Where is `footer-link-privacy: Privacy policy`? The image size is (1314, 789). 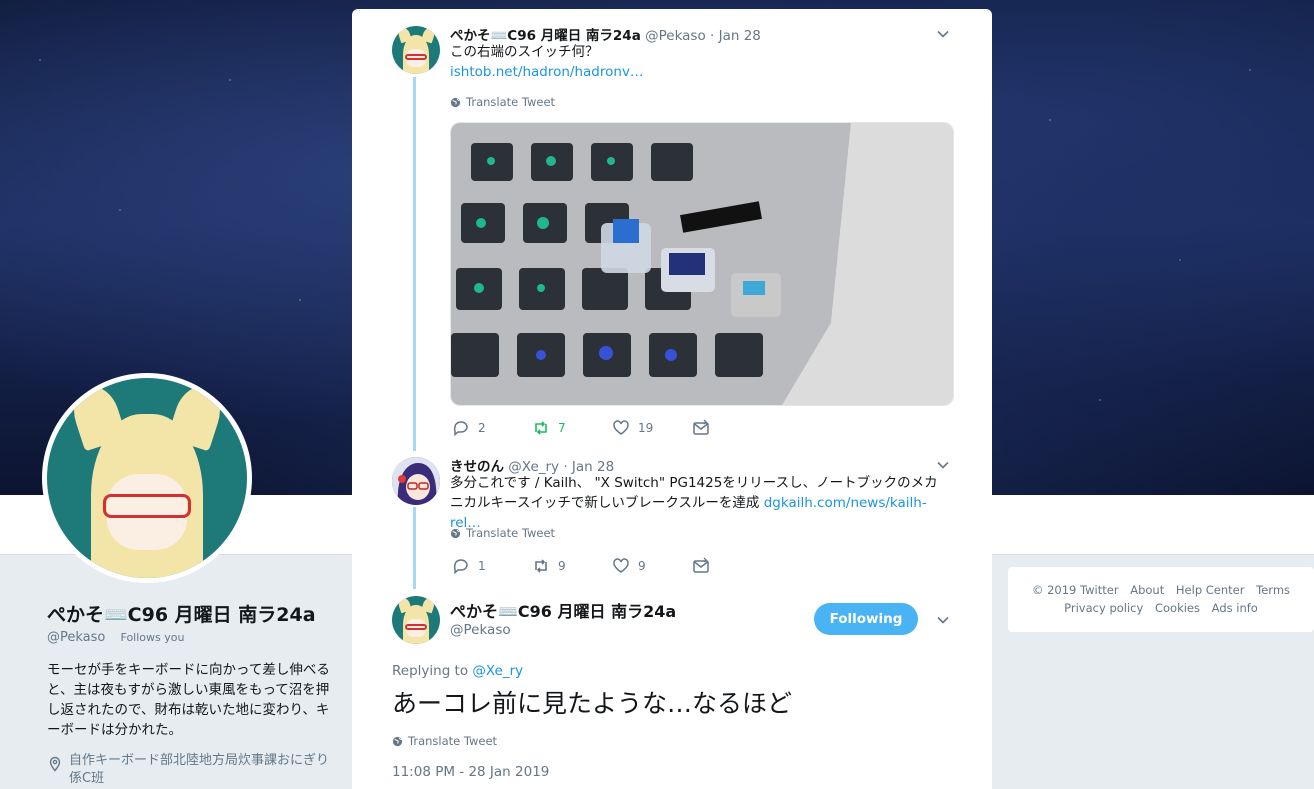 footer-link-privacy: Privacy policy is located at coordinates (1103, 608).